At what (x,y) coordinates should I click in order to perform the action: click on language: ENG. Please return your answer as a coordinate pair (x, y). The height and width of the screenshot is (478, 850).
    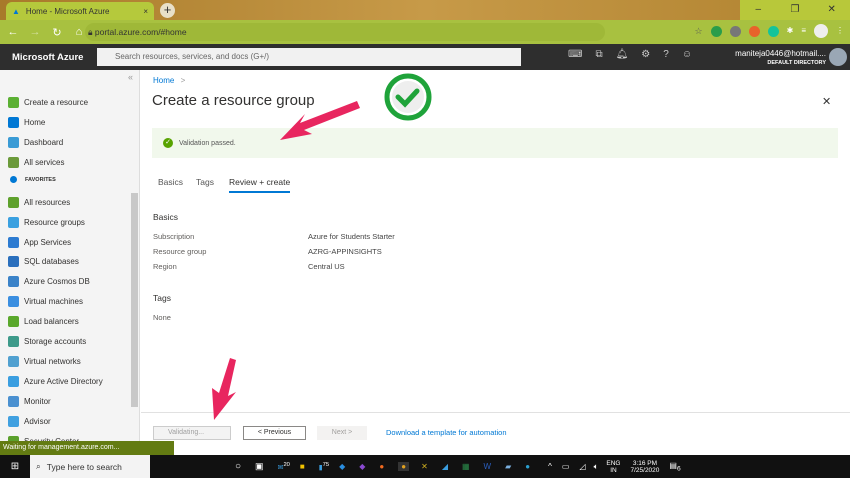
    Looking at the image, I should click on (613, 463).